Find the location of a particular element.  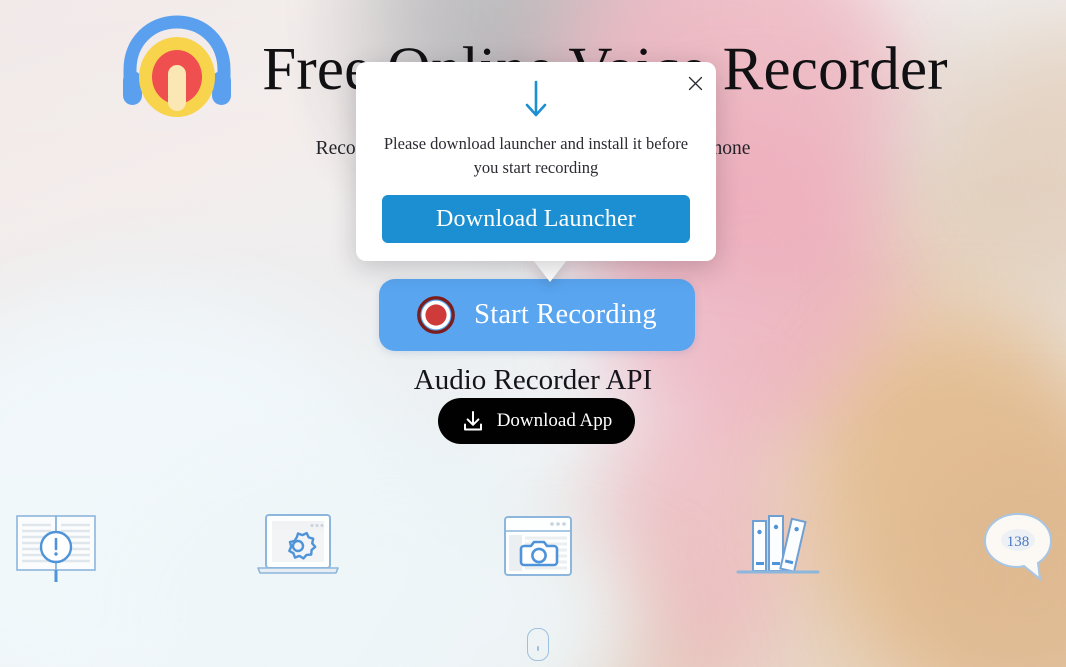

feature-feedback: 138 is located at coordinates (1018, 547).